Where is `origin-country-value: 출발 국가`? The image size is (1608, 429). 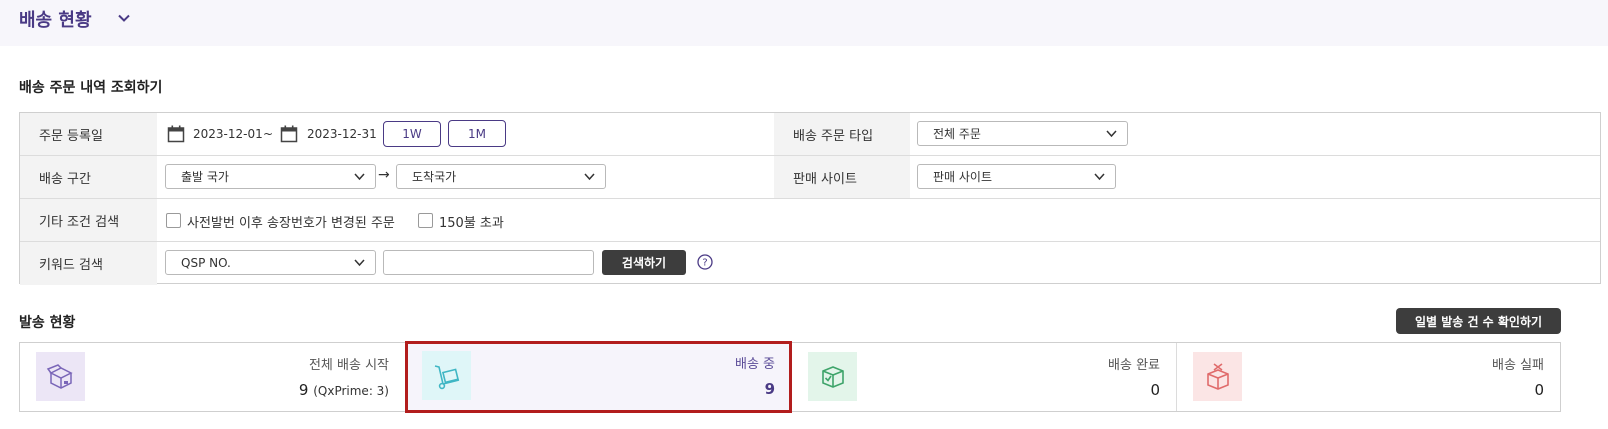
origin-country-value: 출발 국가 is located at coordinates (205, 177).